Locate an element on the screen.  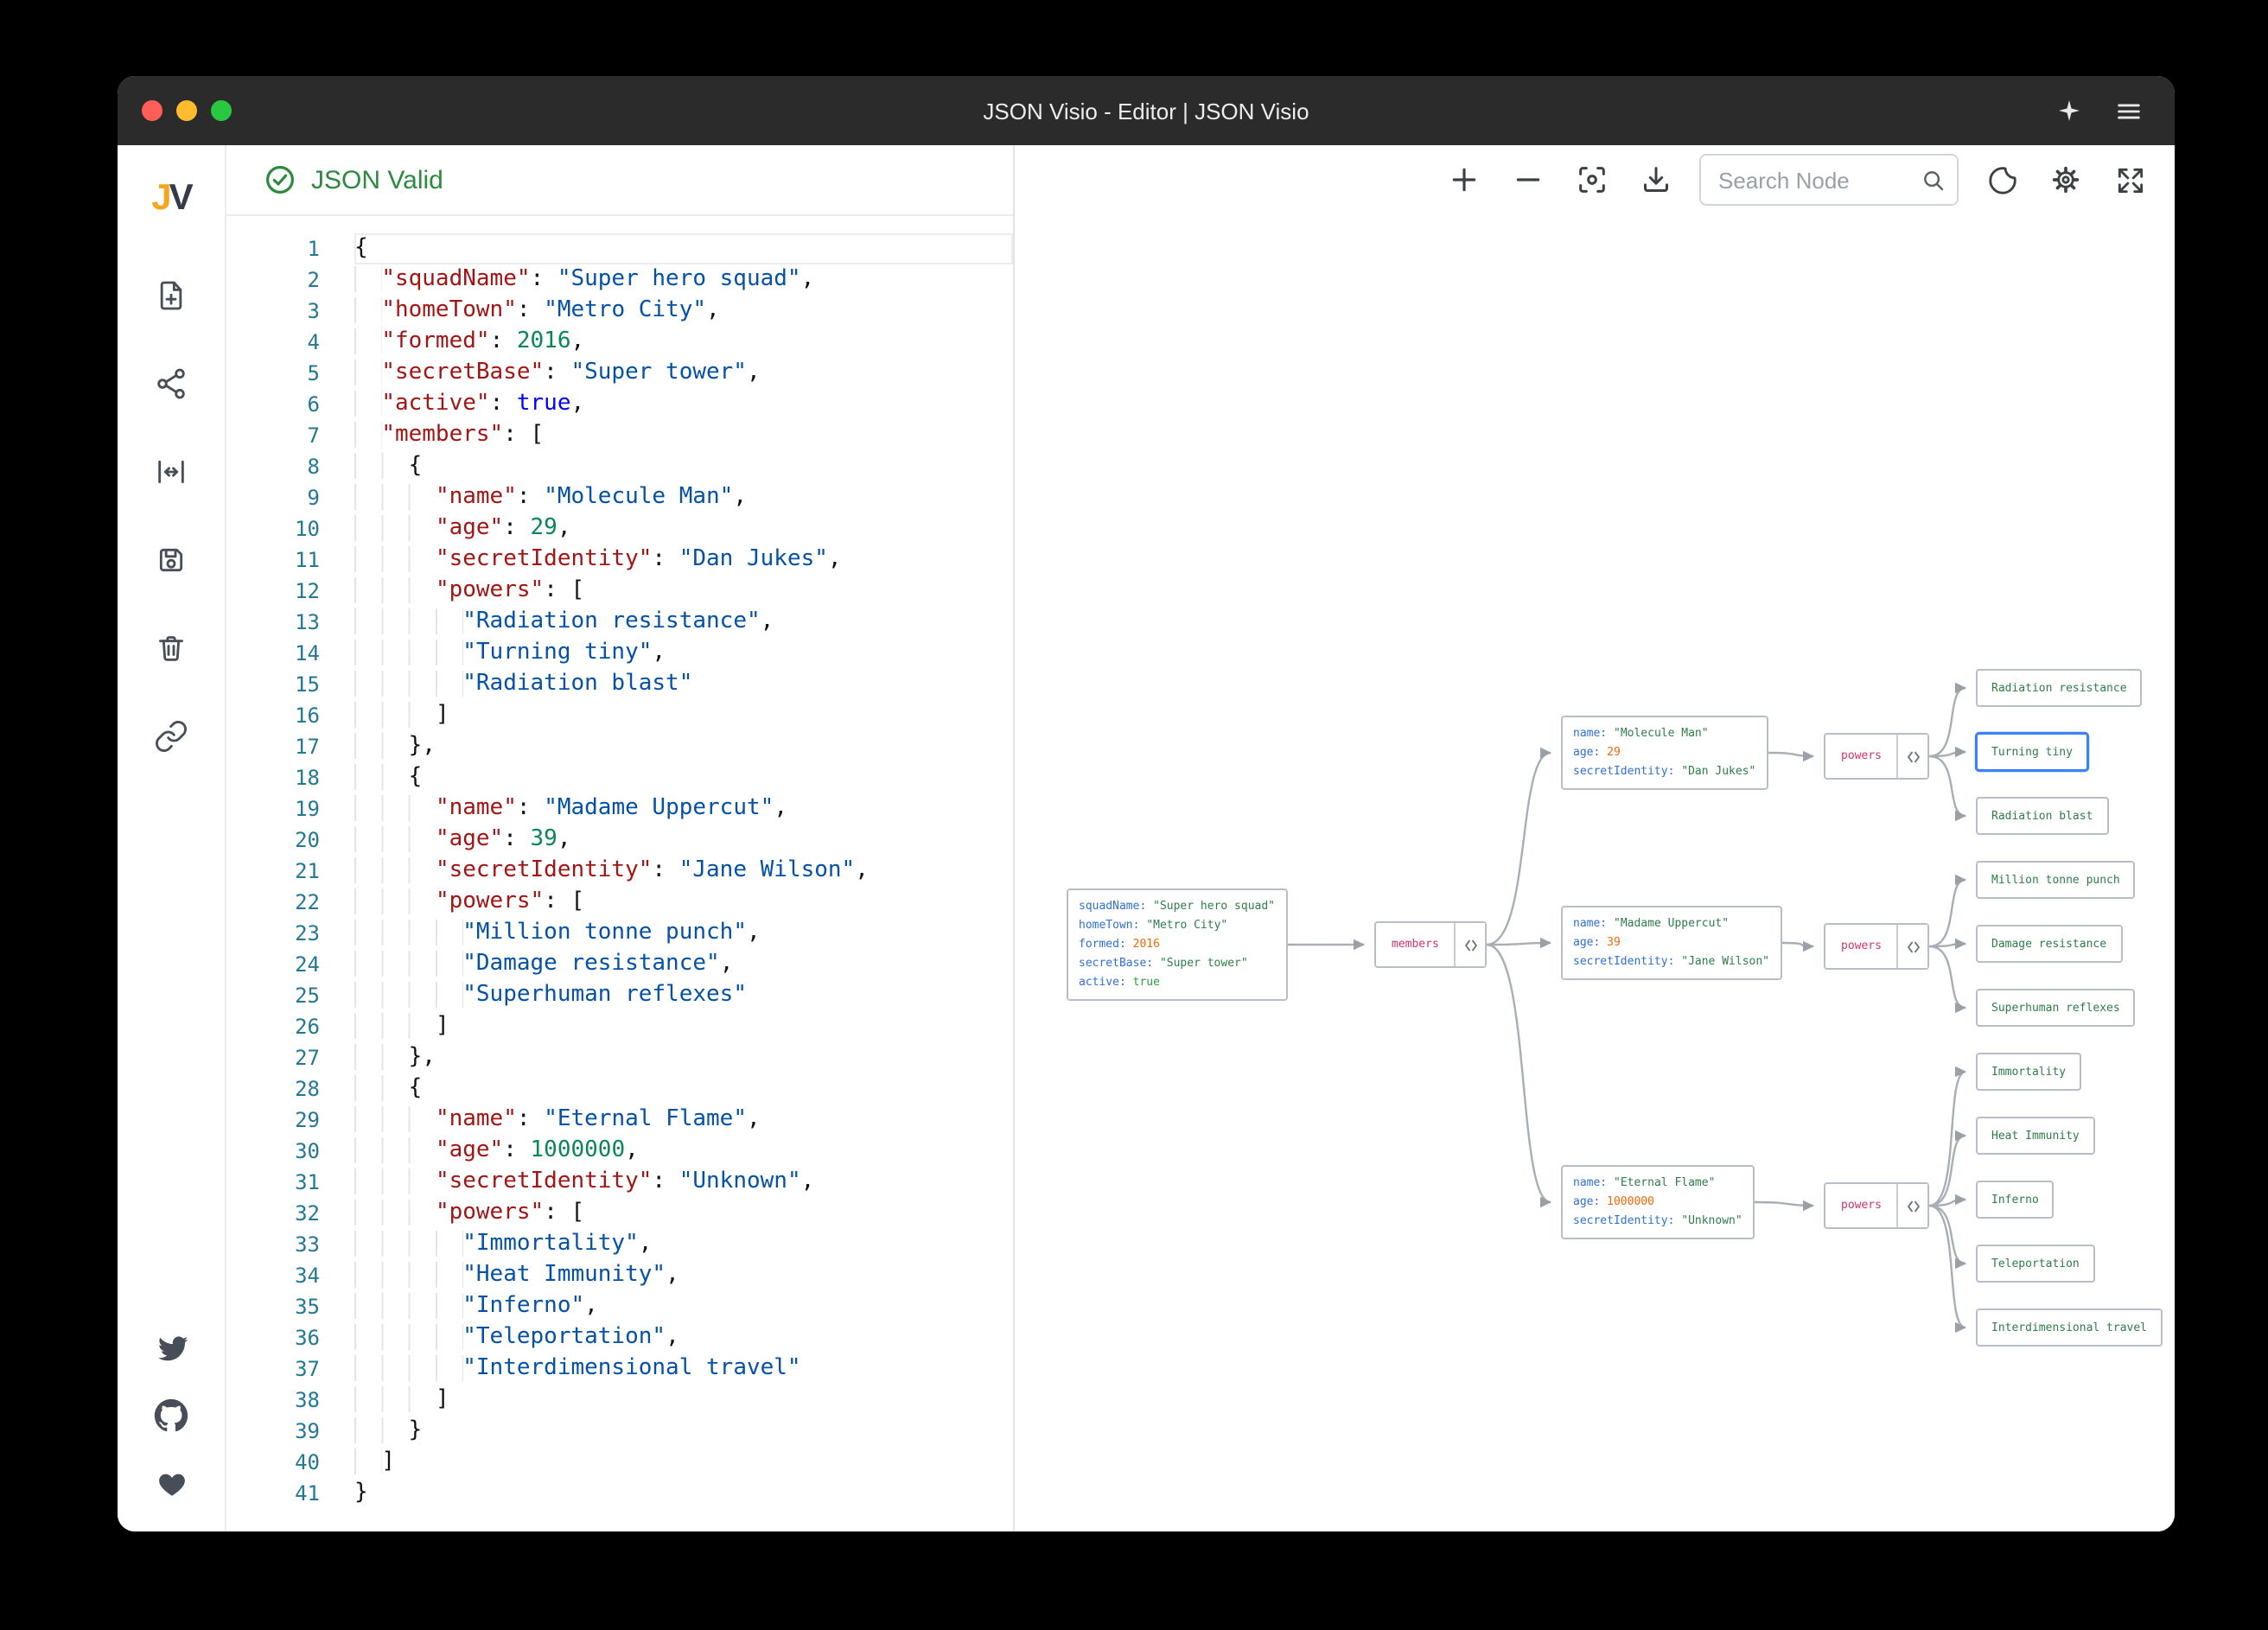
code-line: 31 "secretIdentity": "Unknown", is located at coordinates (619, 1182).